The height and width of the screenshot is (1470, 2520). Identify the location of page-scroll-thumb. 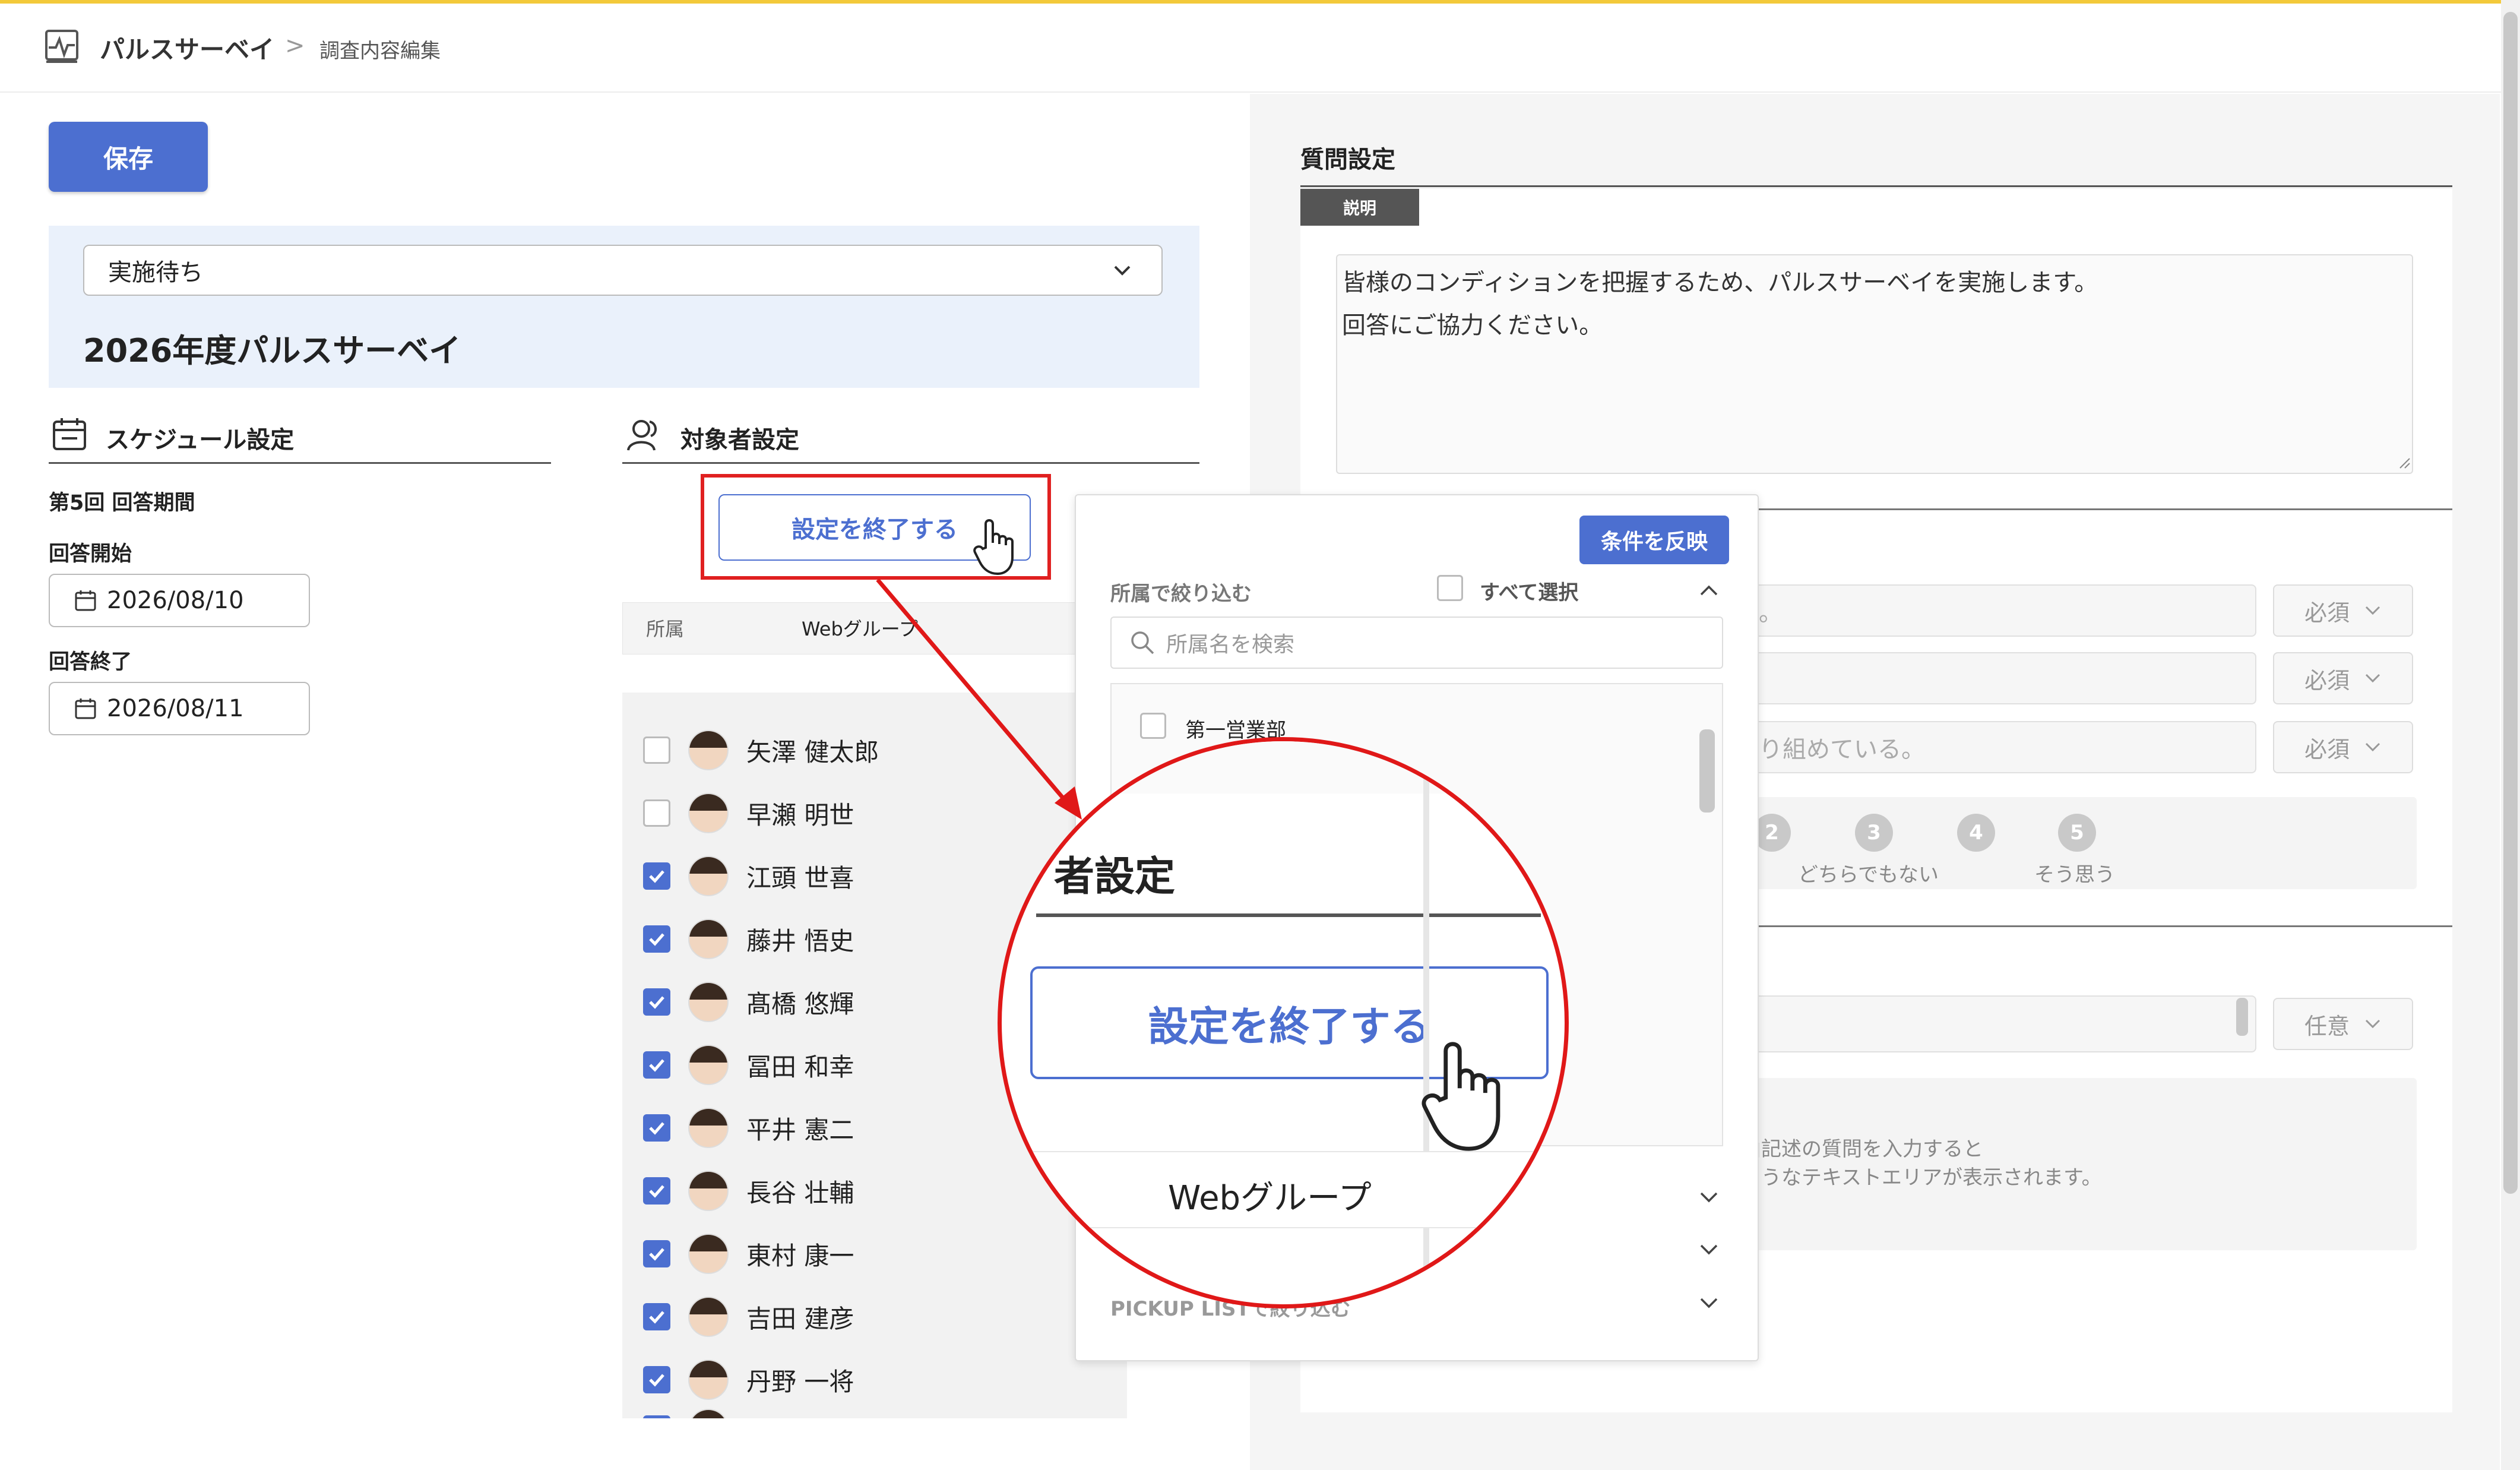
(2510, 603).